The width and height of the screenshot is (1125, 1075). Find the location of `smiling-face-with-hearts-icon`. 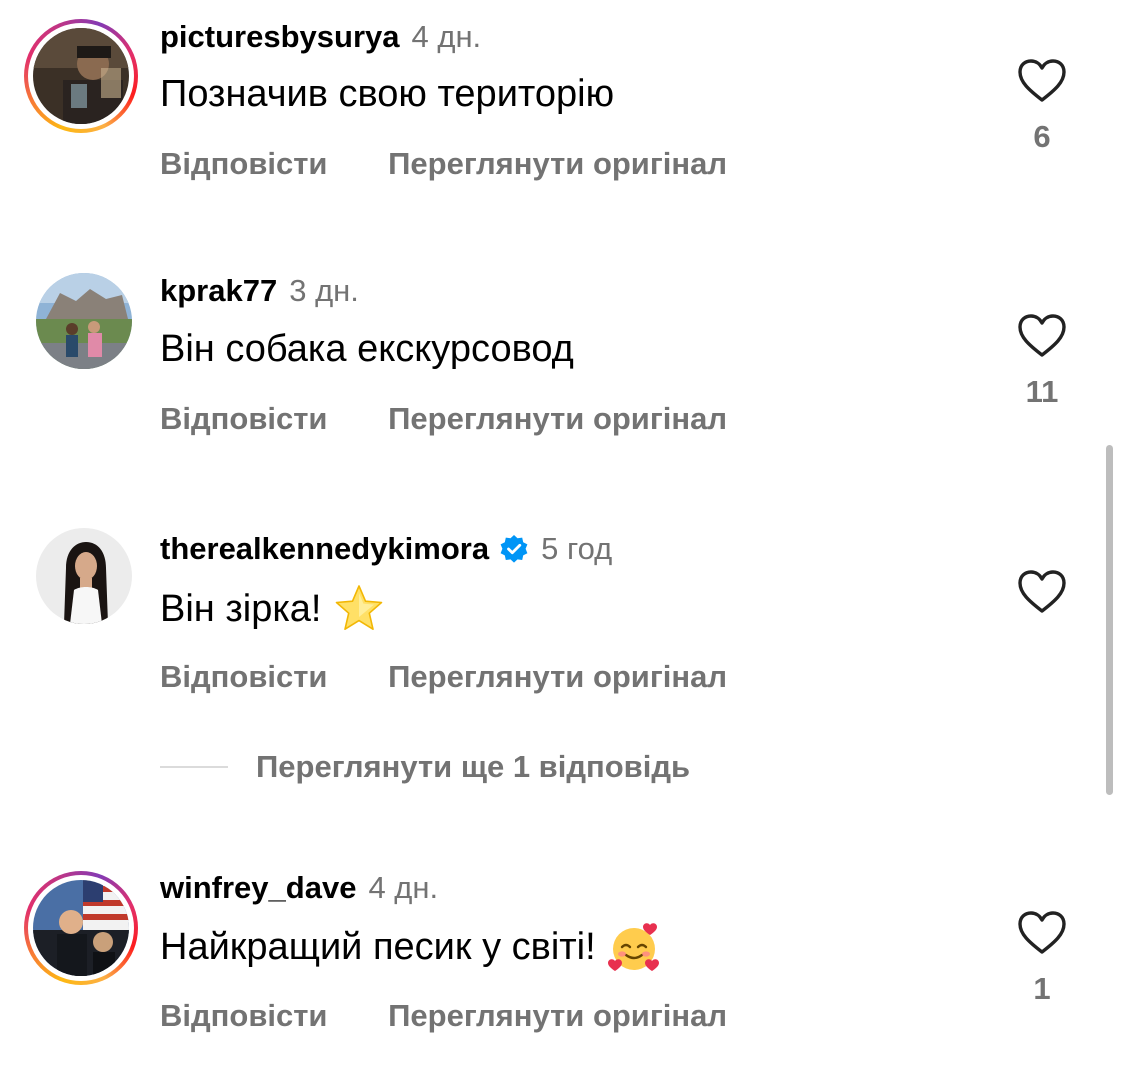

smiling-face-with-hearts-icon is located at coordinates (633, 947).